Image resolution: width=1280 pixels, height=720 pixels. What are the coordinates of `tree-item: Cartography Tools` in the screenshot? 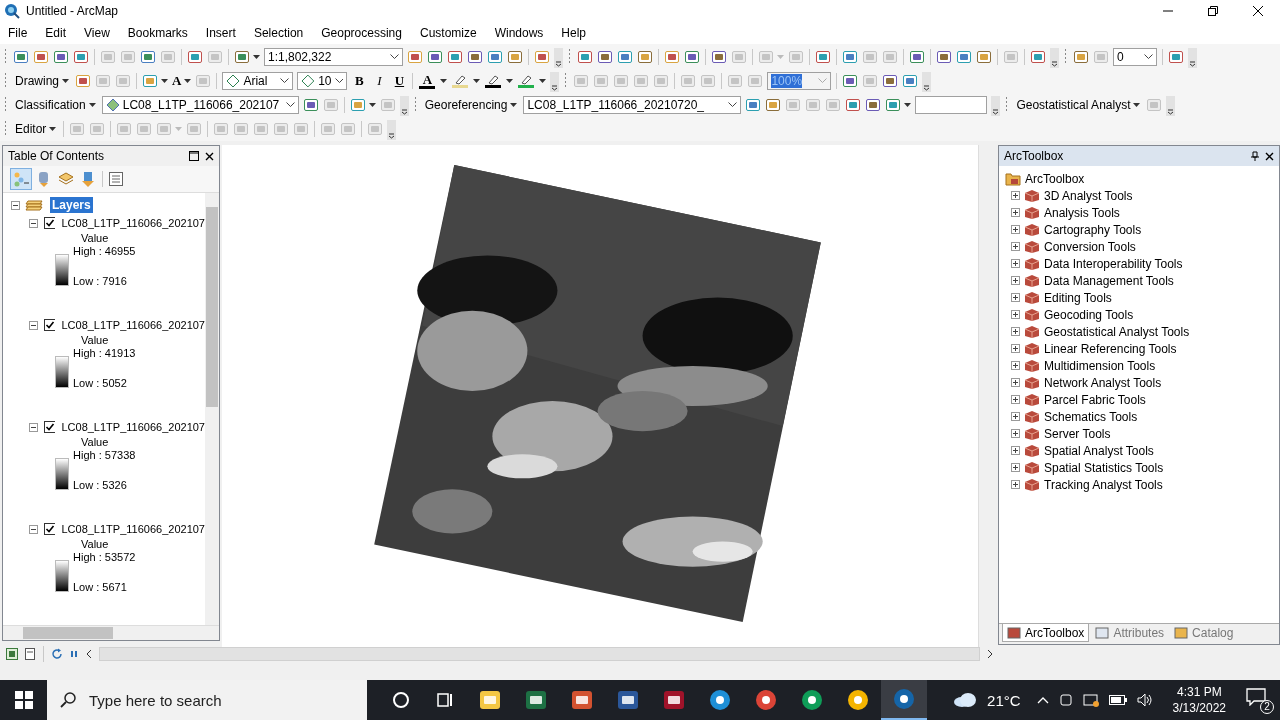 It's located at (1093, 229).